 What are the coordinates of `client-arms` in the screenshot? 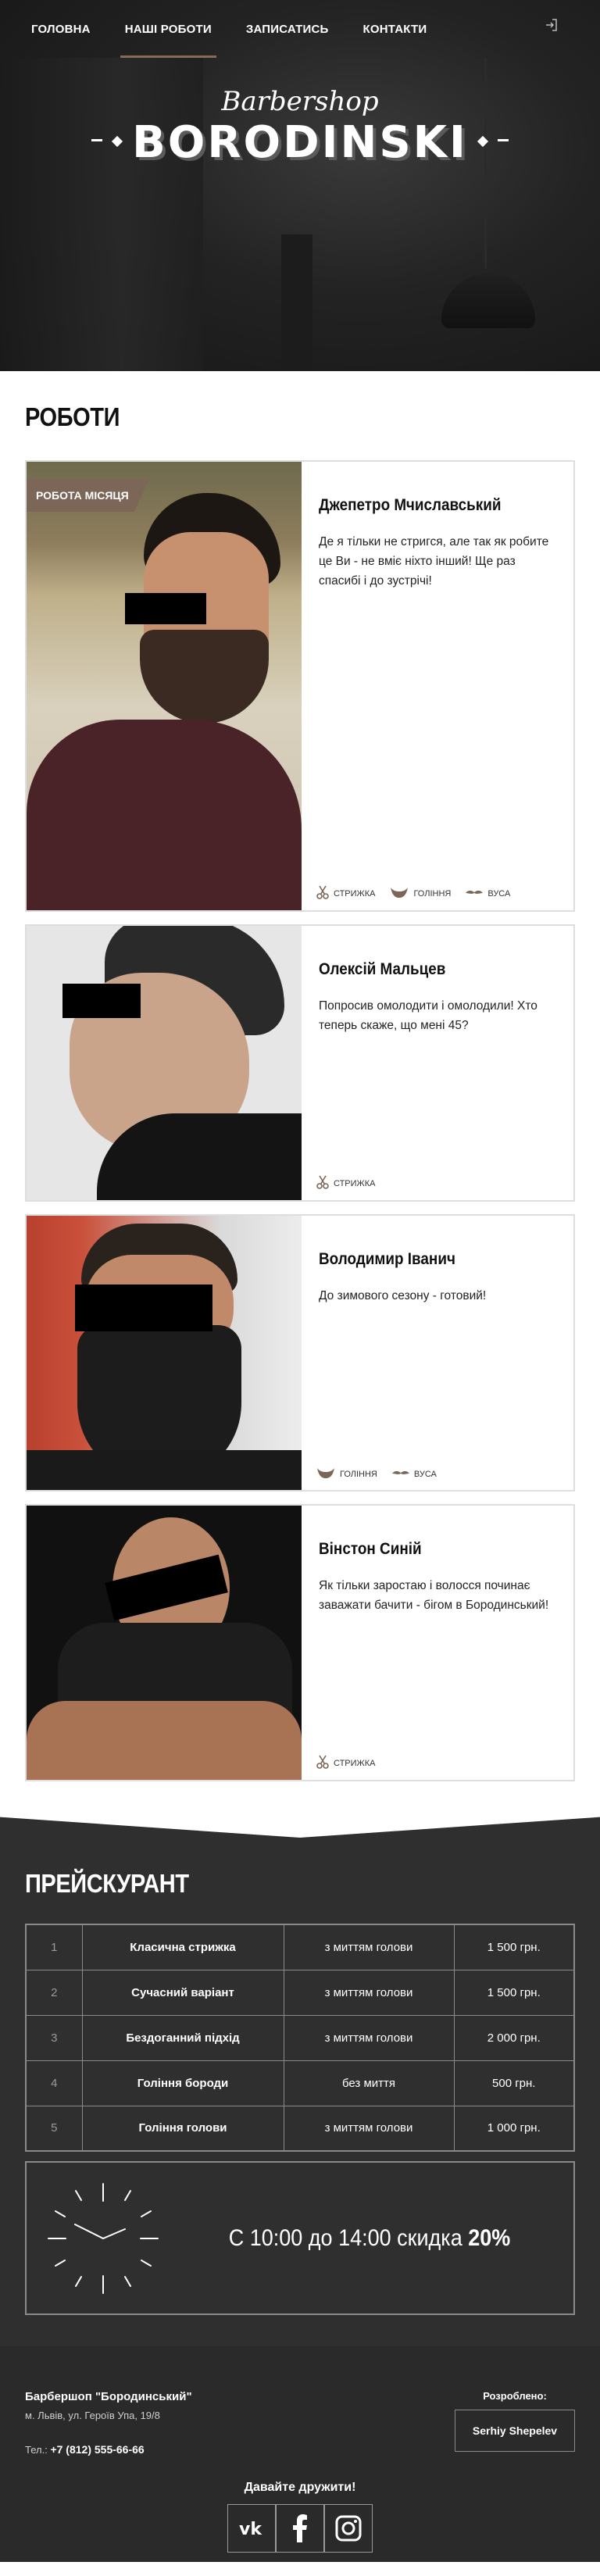 It's located at (164, 1741).